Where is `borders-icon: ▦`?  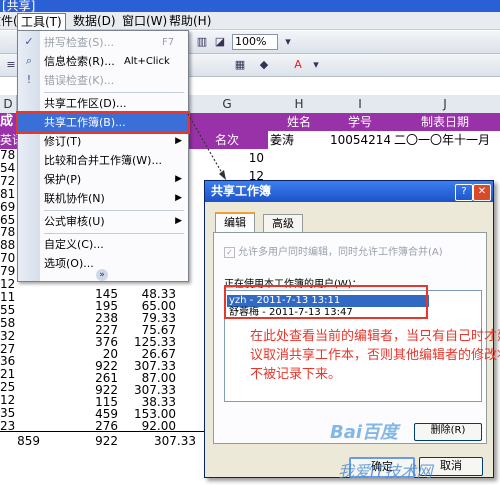 borders-icon: ▦ is located at coordinates (240, 65).